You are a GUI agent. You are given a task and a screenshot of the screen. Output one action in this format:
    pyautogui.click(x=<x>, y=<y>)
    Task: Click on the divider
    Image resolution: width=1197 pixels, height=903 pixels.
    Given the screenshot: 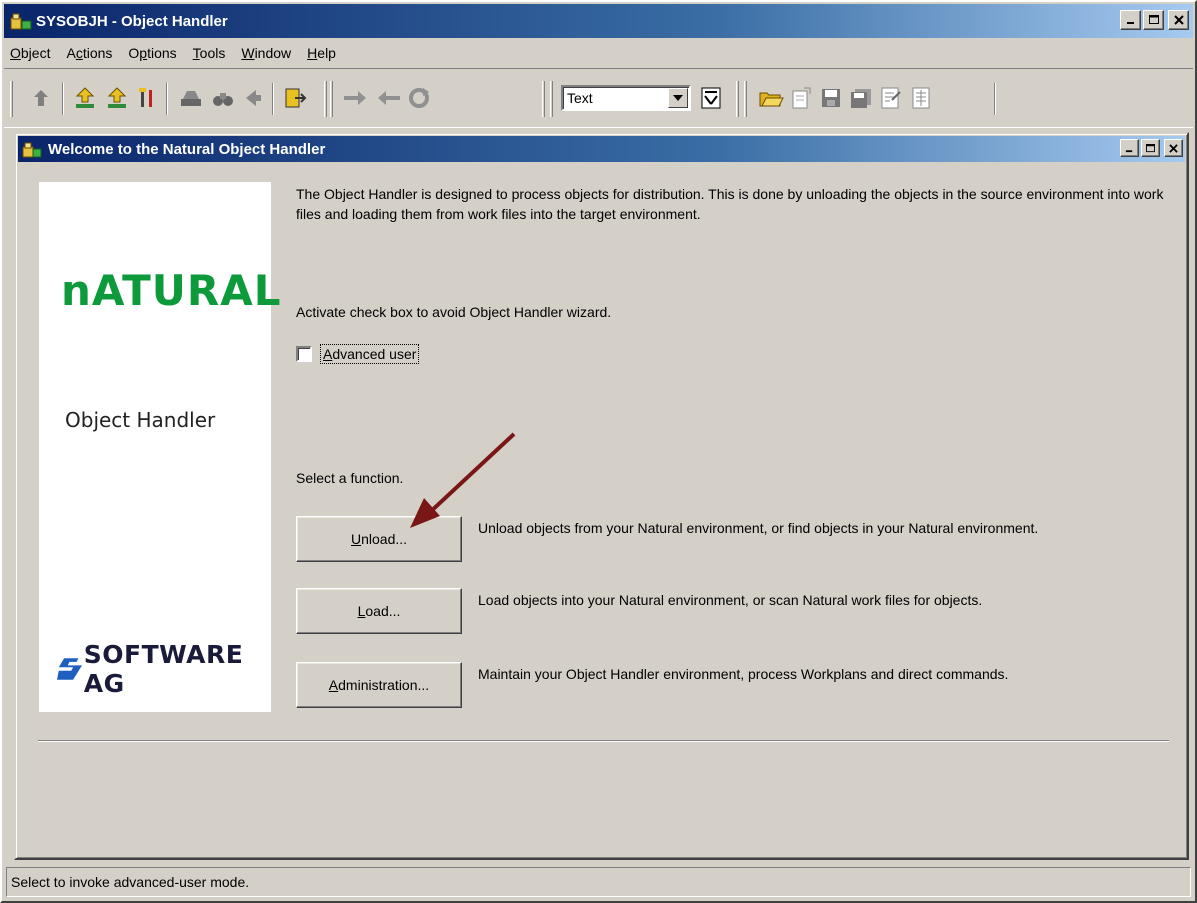 What is the action you would take?
    pyautogui.click(x=603, y=741)
    